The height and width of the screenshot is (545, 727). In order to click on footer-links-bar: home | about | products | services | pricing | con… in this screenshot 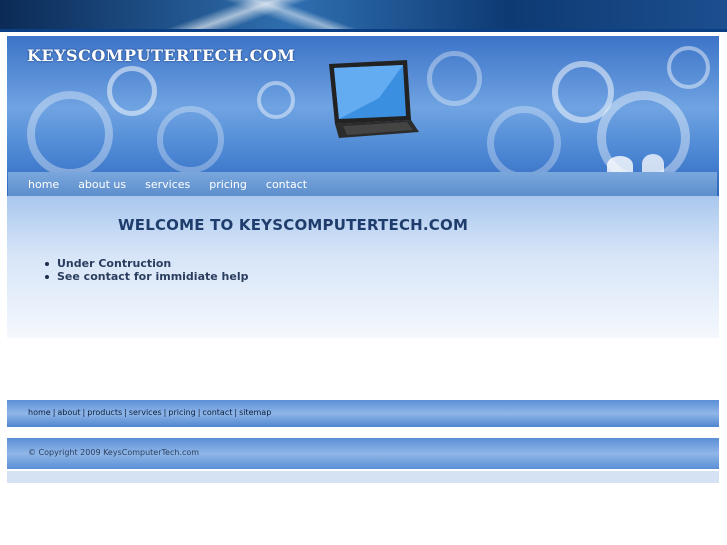, I will do `click(363, 413)`.